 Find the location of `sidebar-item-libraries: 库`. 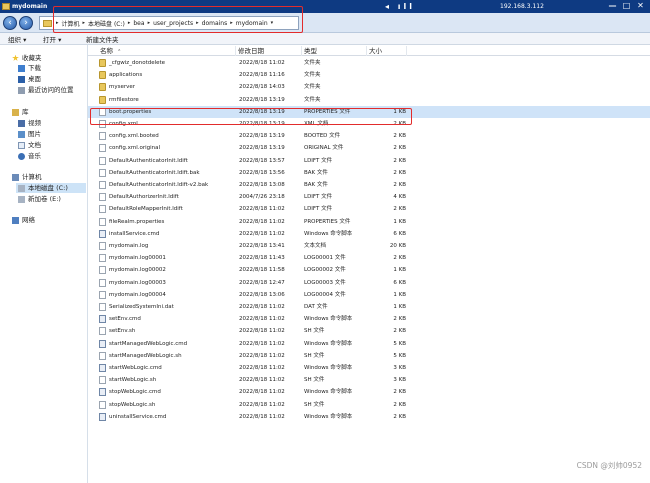

sidebar-item-libraries: 库 is located at coordinates (20, 112).